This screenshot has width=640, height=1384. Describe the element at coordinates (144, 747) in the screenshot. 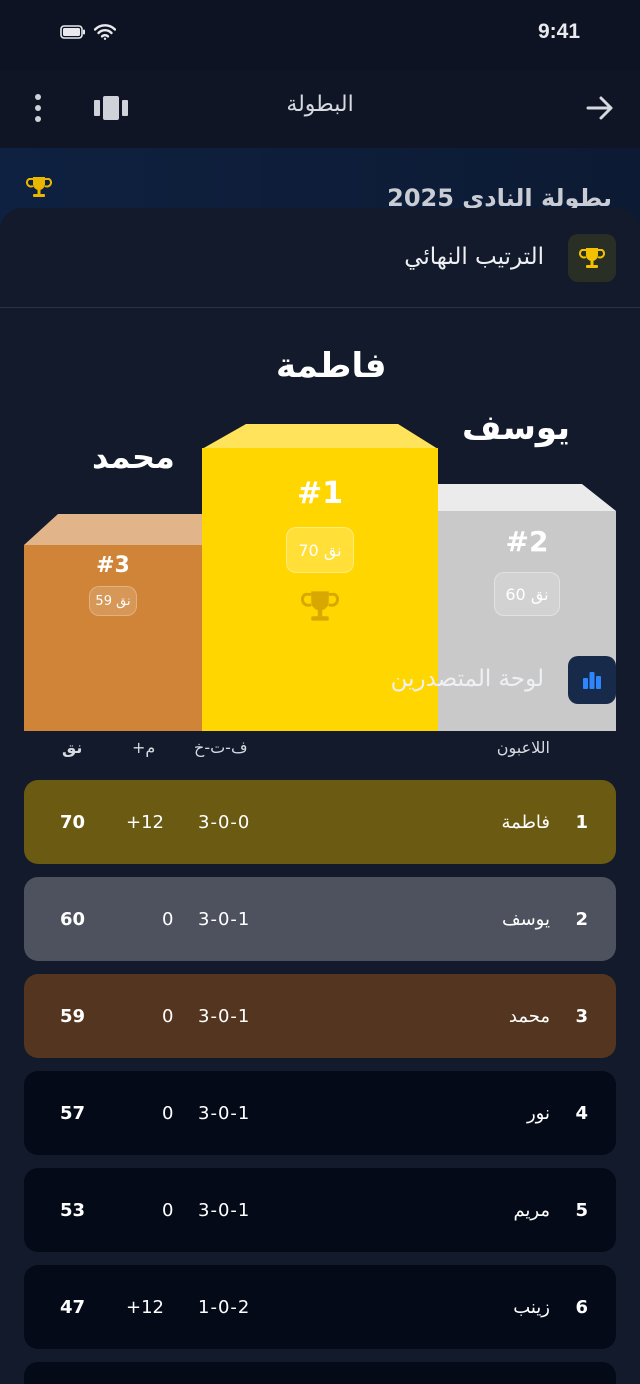

I see `column-diff: +م` at that location.